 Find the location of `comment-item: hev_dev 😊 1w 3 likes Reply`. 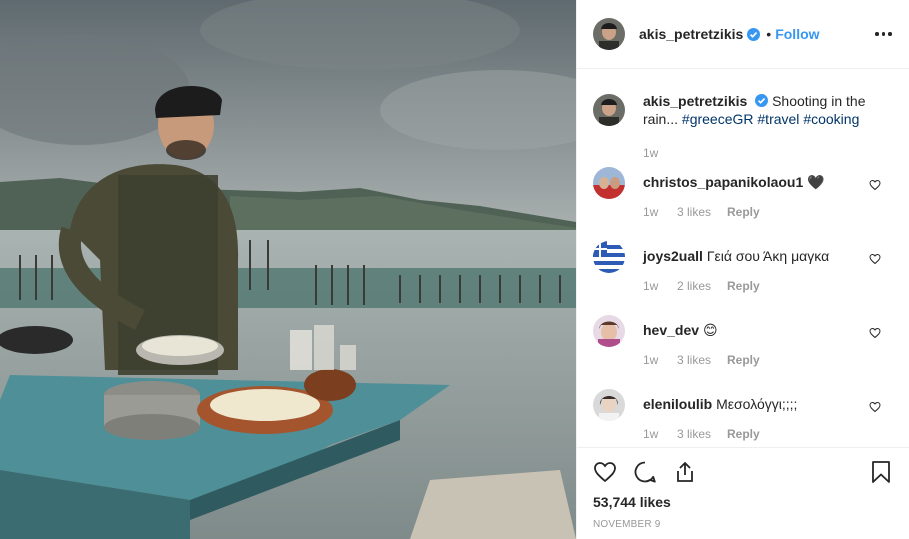

comment-item: hev_dev 😊 1w 3 likes Reply is located at coordinates (741, 350).